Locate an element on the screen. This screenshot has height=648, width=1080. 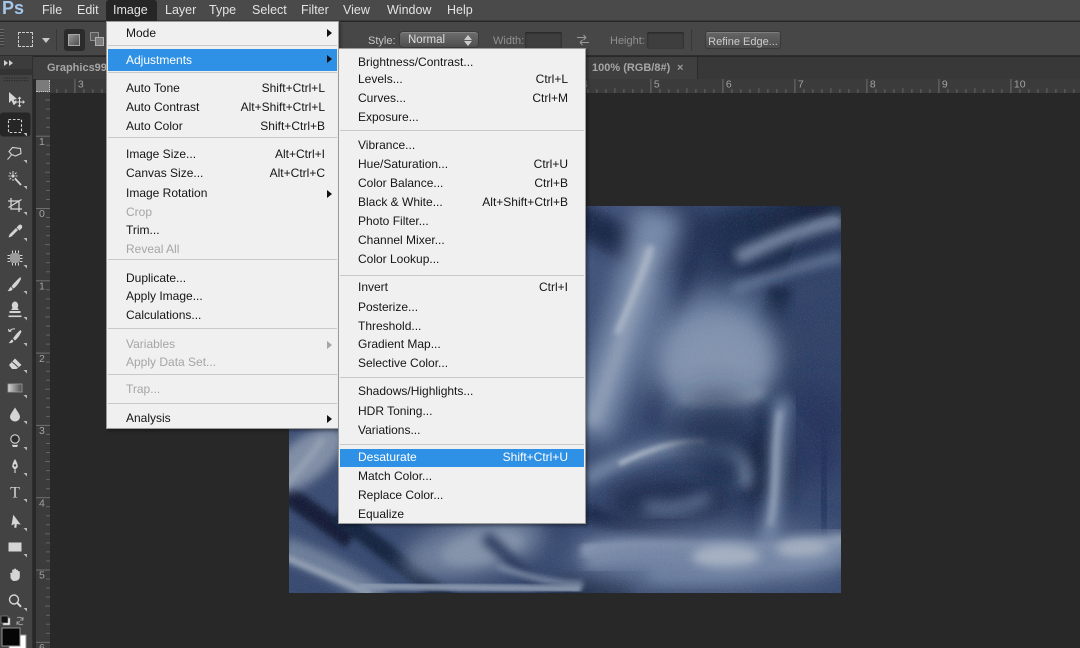
svg-text: 7 is located at coordinates (801, 85).